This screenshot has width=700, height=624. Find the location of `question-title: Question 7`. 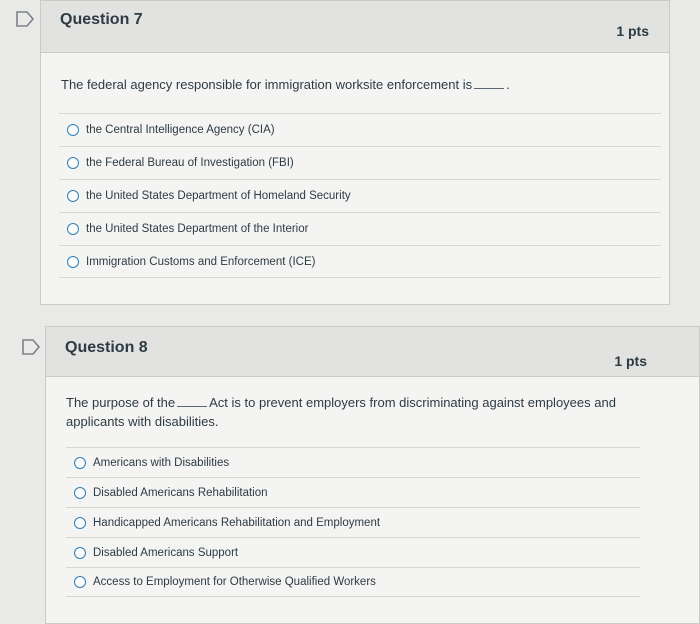

question-title: Question 7 is located at coordinates (101, 19).